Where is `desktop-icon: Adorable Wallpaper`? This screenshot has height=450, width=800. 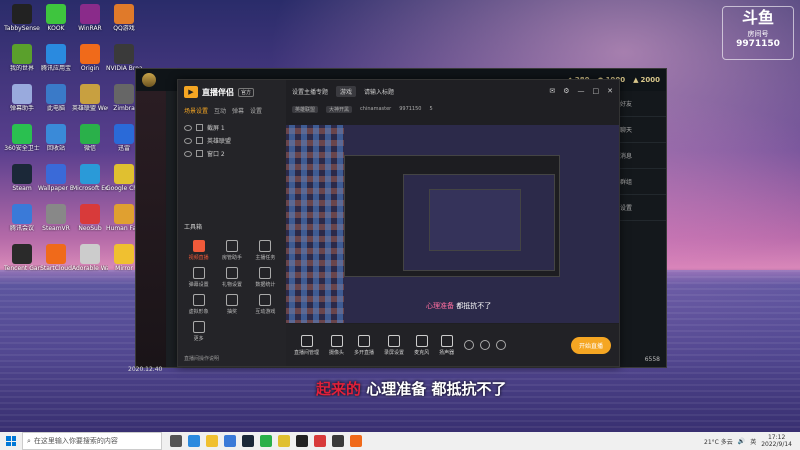
desktop-icon: Adorable Wallpaper is located at coordinates (90, 258).